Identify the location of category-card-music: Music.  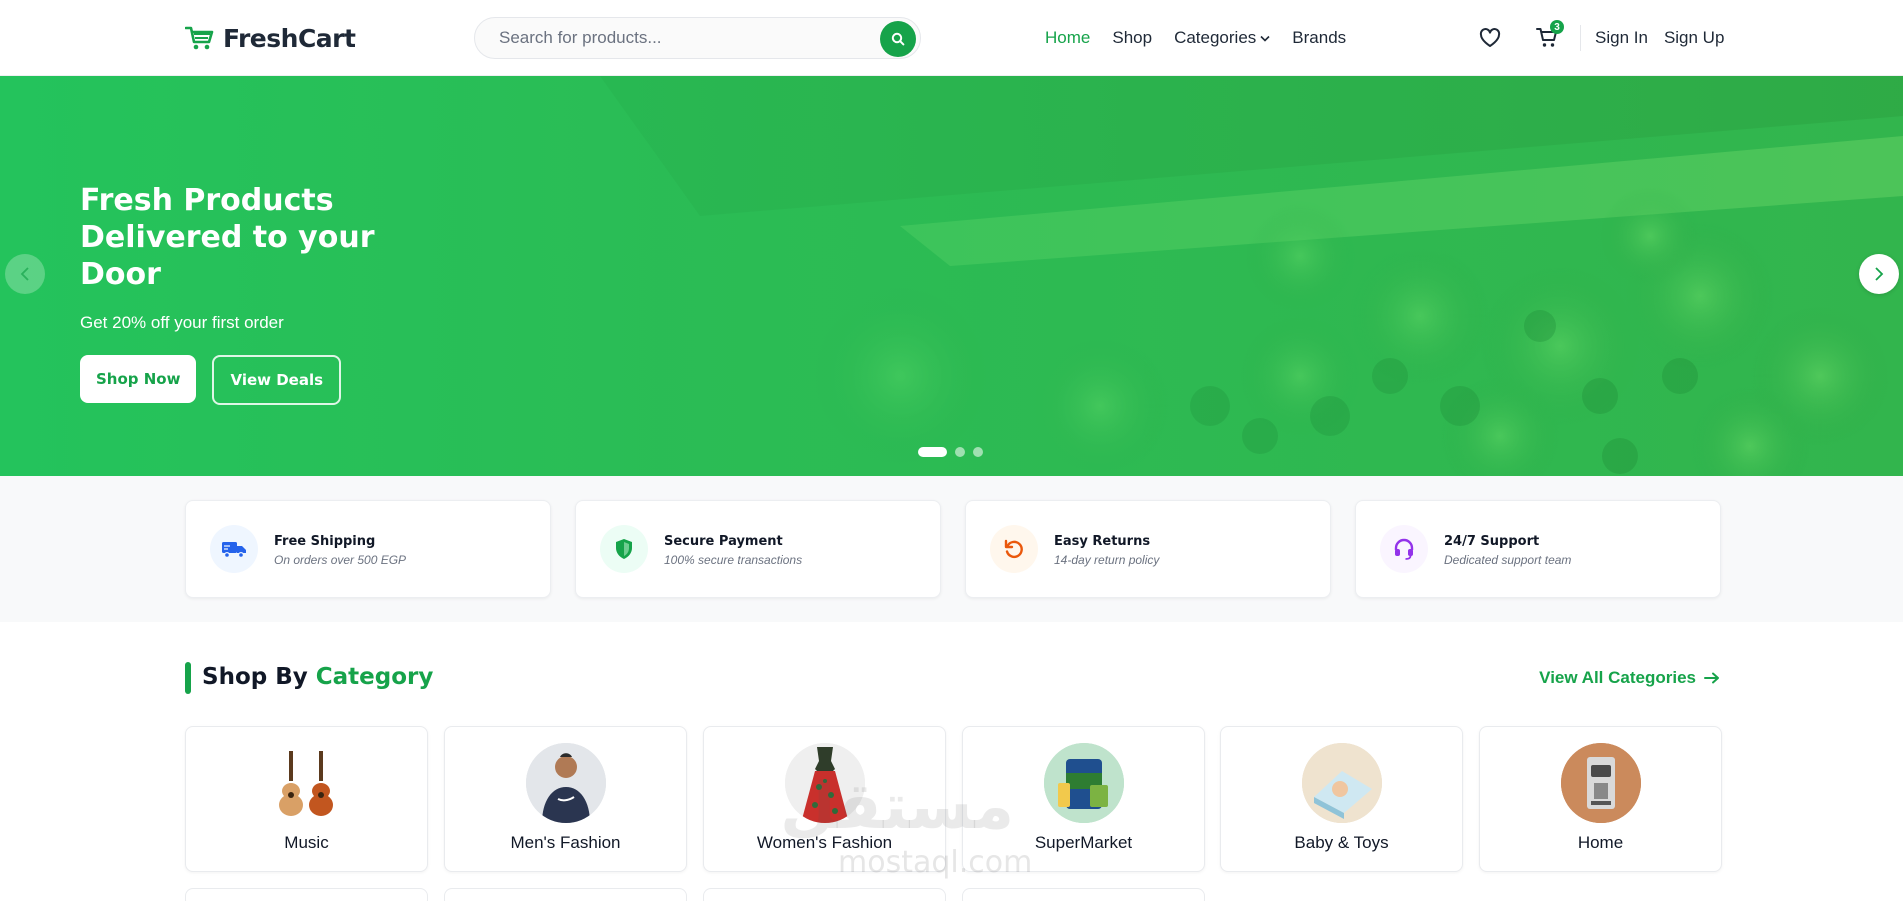
(306, 799).